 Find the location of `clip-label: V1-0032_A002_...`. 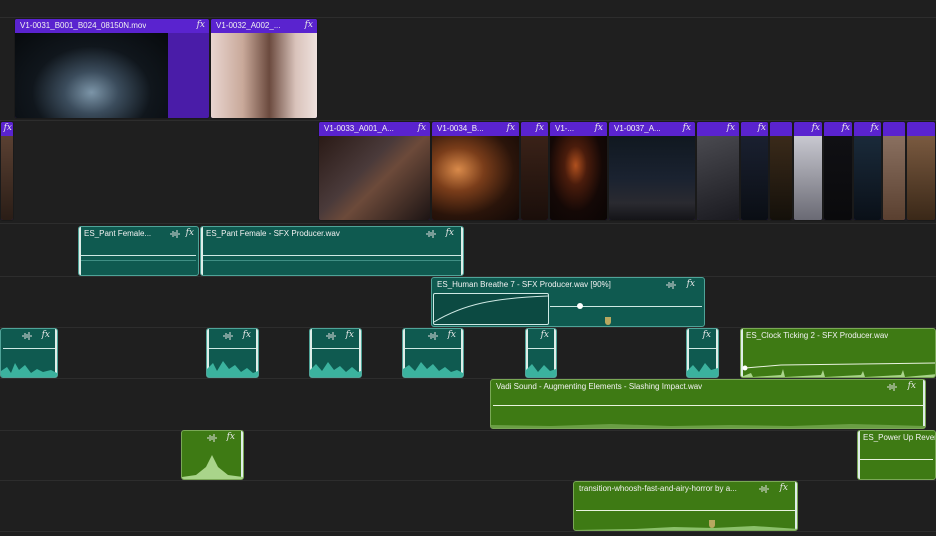

clip-label: V1-0032_A002_... is located at coordinates (248, 25).